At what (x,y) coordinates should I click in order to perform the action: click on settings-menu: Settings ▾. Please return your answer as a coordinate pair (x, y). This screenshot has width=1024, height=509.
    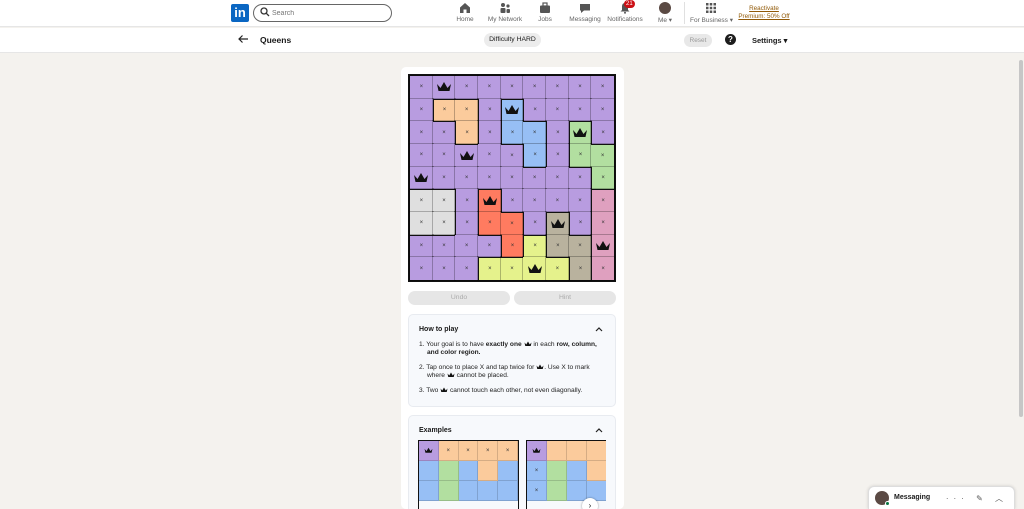
    Looking at the image, I should click on (769, 40).